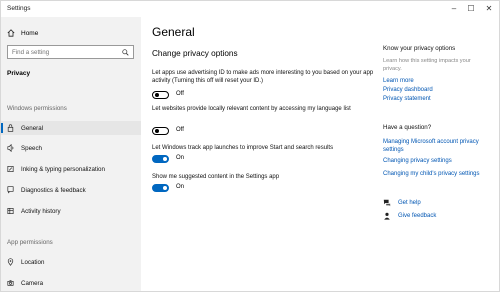  What do you see at coordinates (33, 262) in the screenshot?
I see `sidebar-item-label: Location` at bounding box center [33, 262].